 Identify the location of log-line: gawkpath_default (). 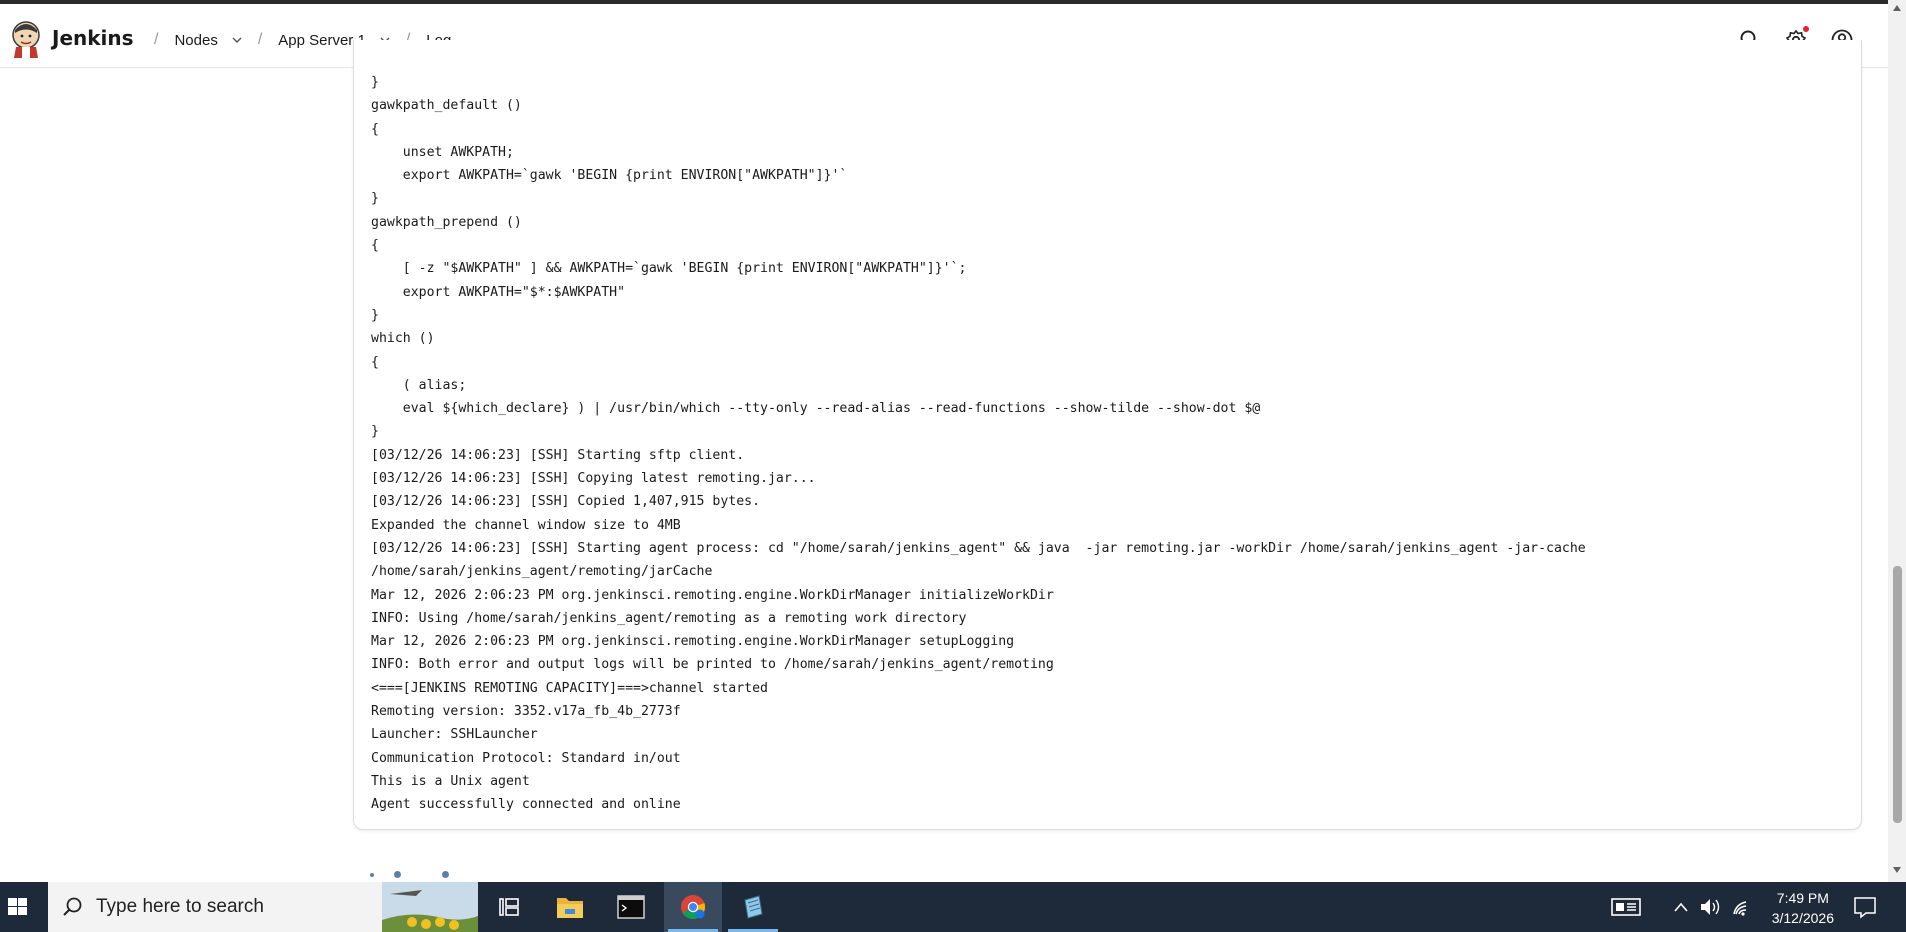
(446, 106).